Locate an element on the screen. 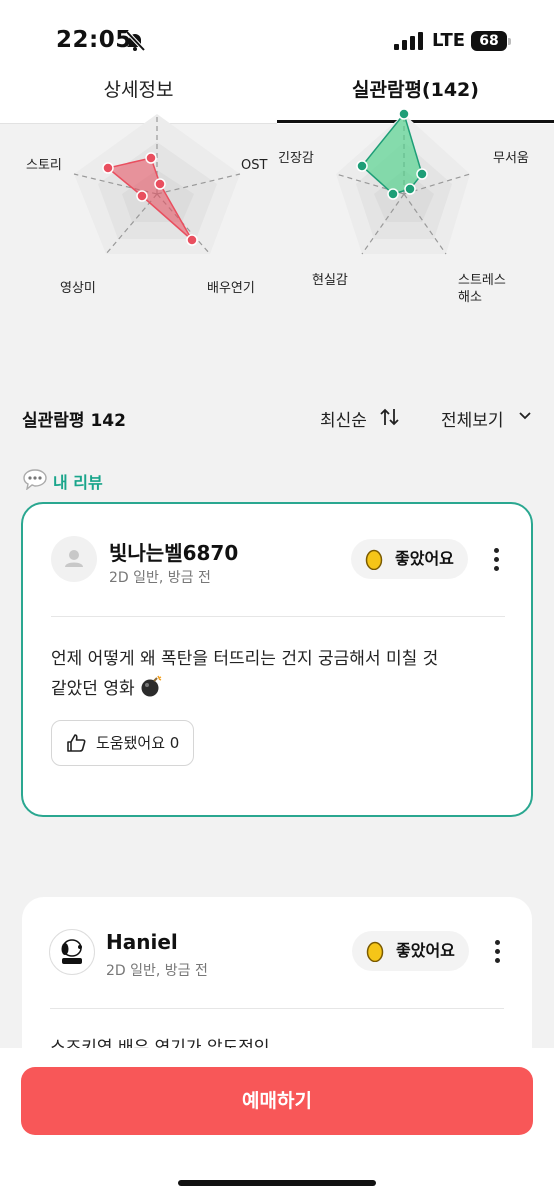  radar-label-visuals: 영상미 is located at coordinates (78, 288).